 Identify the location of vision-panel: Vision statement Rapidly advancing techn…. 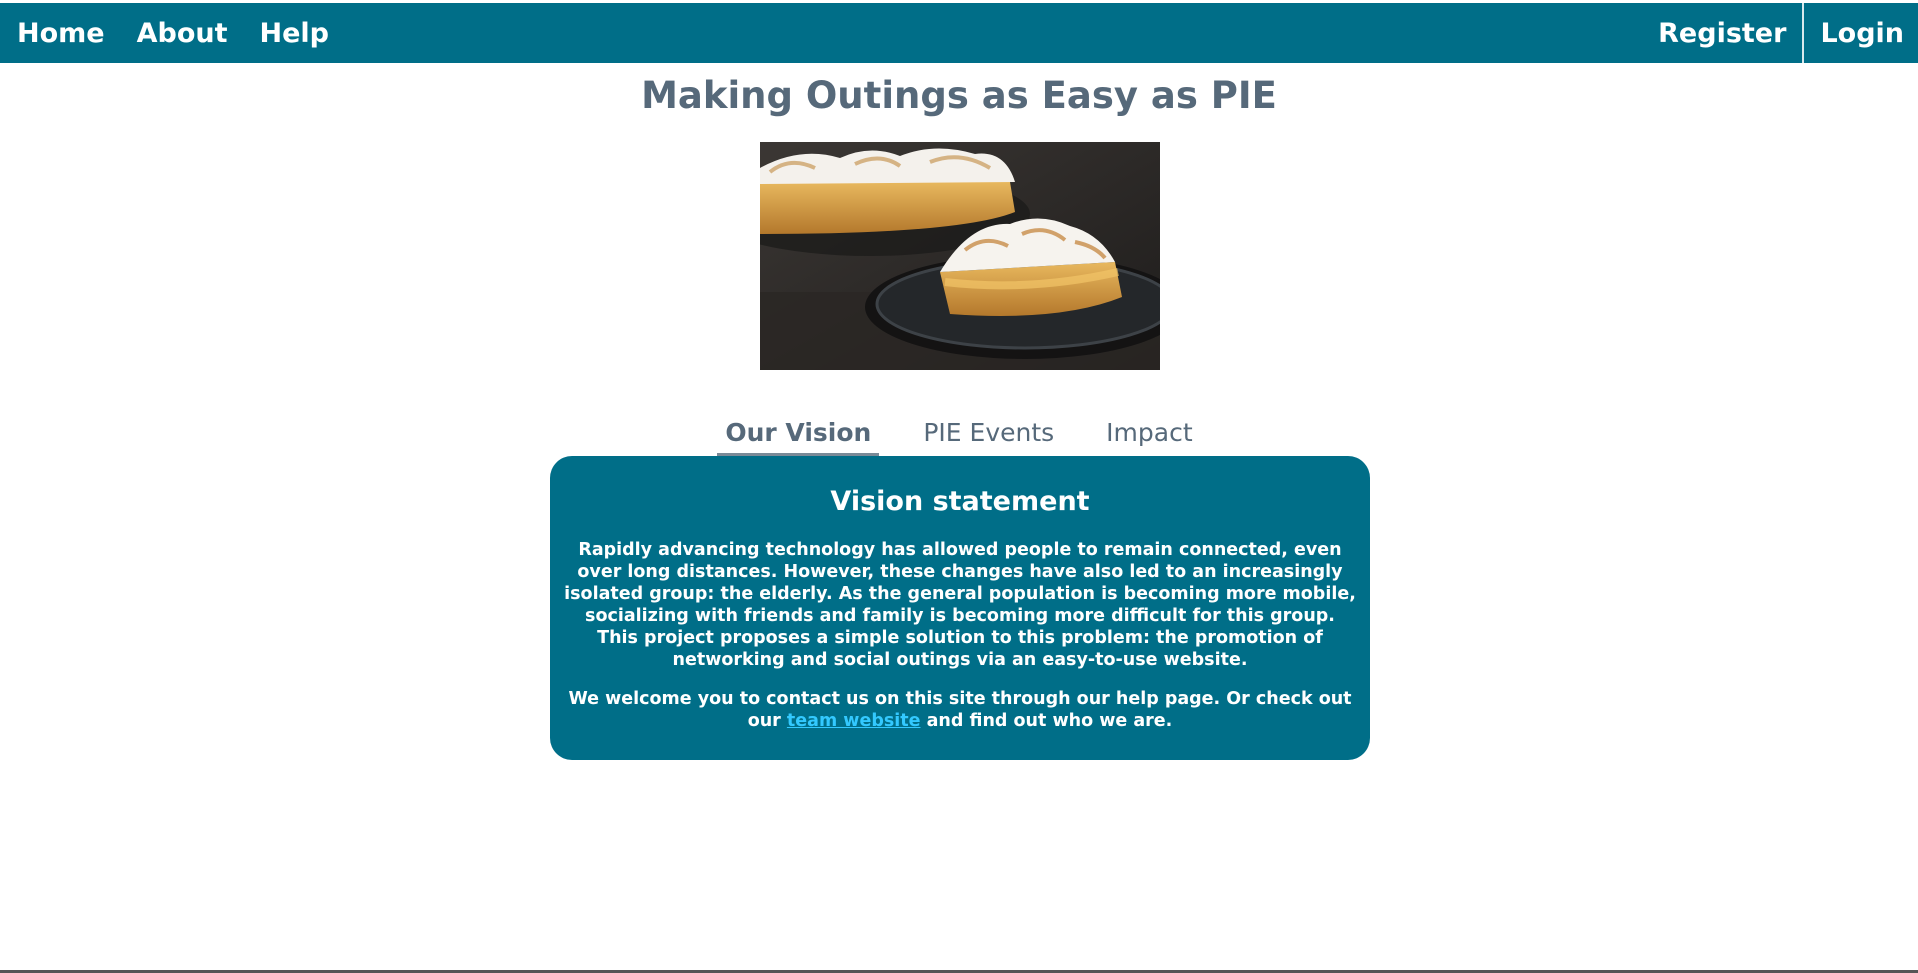
(960, 608).